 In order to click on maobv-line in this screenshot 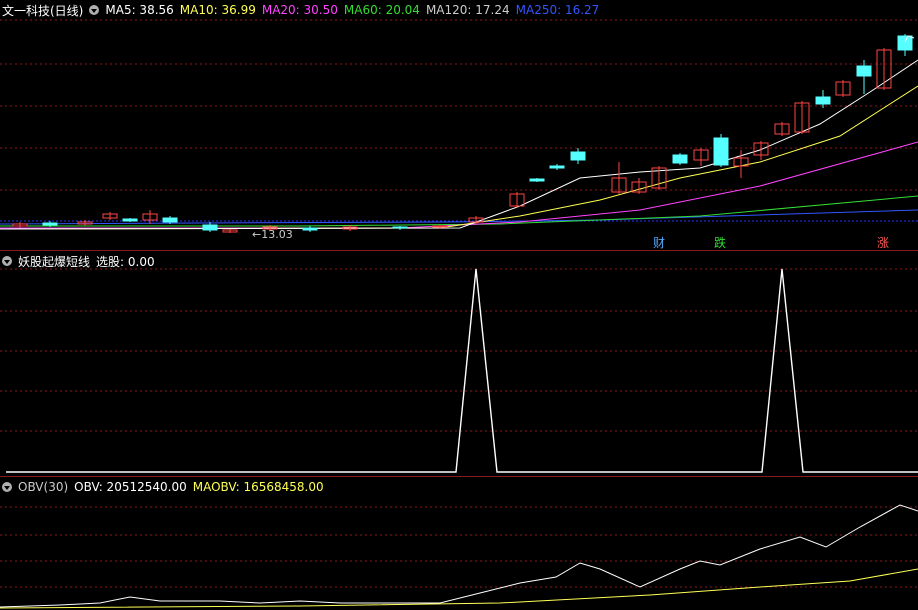, I will do `click(459, 588)`.